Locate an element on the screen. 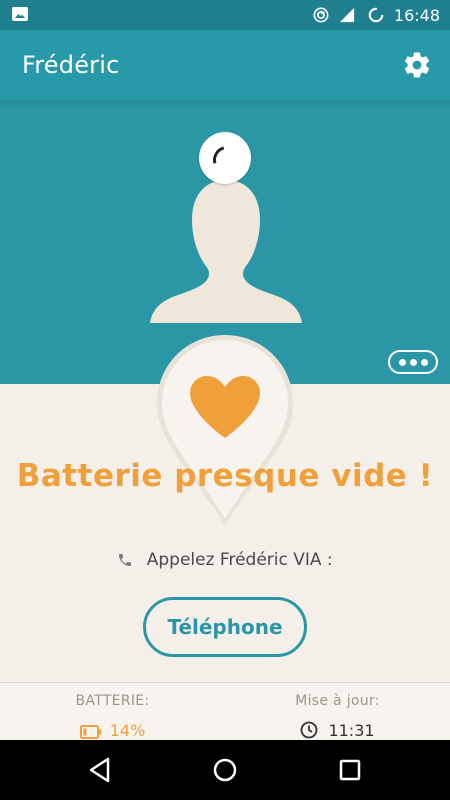  heart-icon is located at coordinates (225, 407).